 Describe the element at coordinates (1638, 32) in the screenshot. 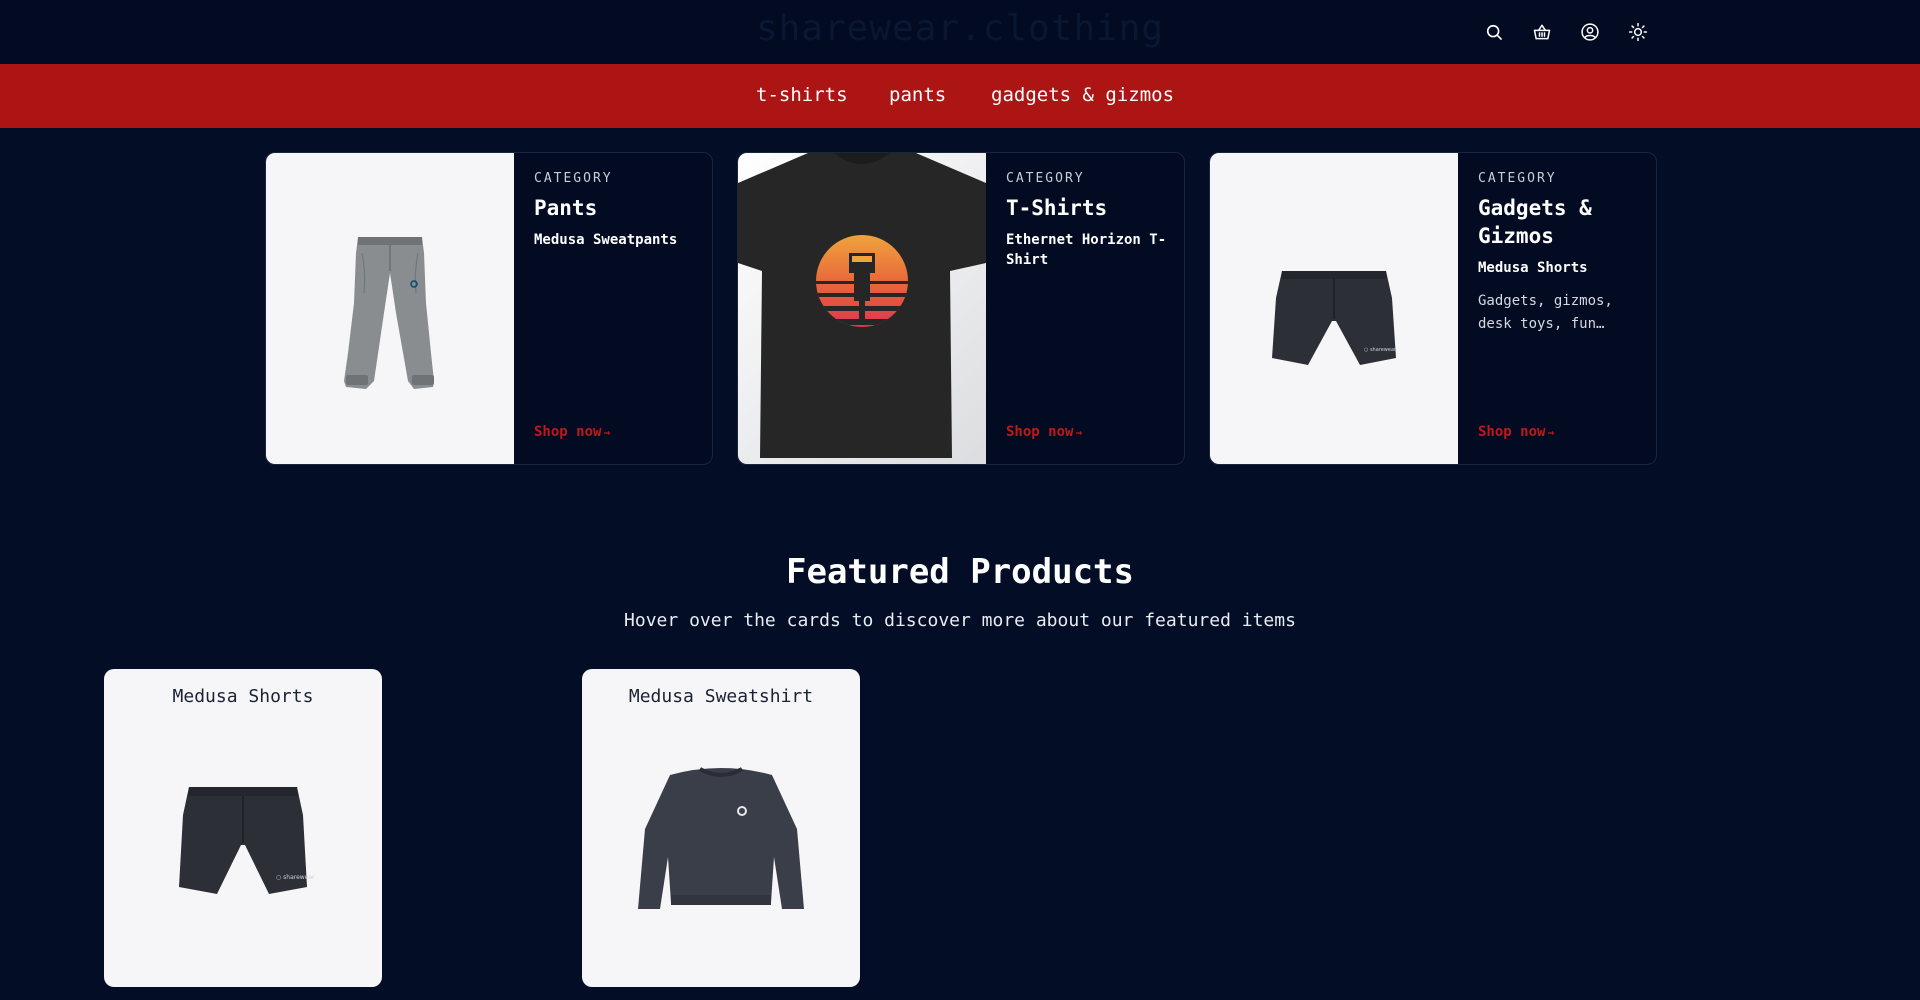

I see `theme-toggle-icon` at that location.